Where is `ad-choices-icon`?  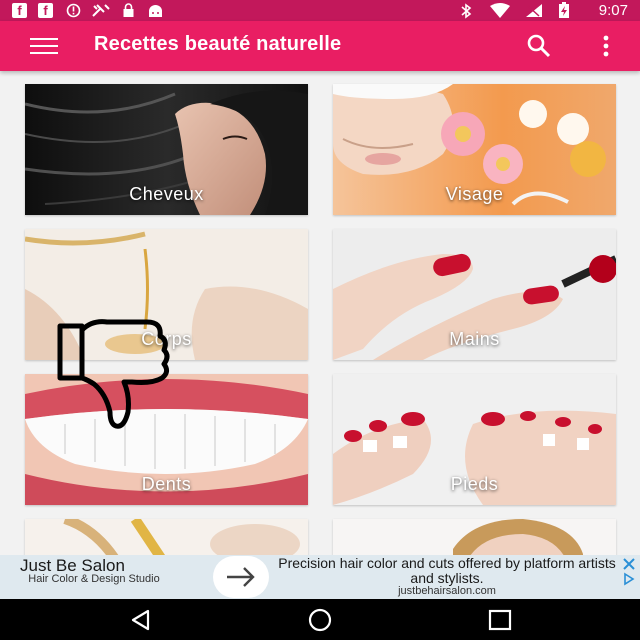 ad-choices-icon is located at coordinates (629, 578).